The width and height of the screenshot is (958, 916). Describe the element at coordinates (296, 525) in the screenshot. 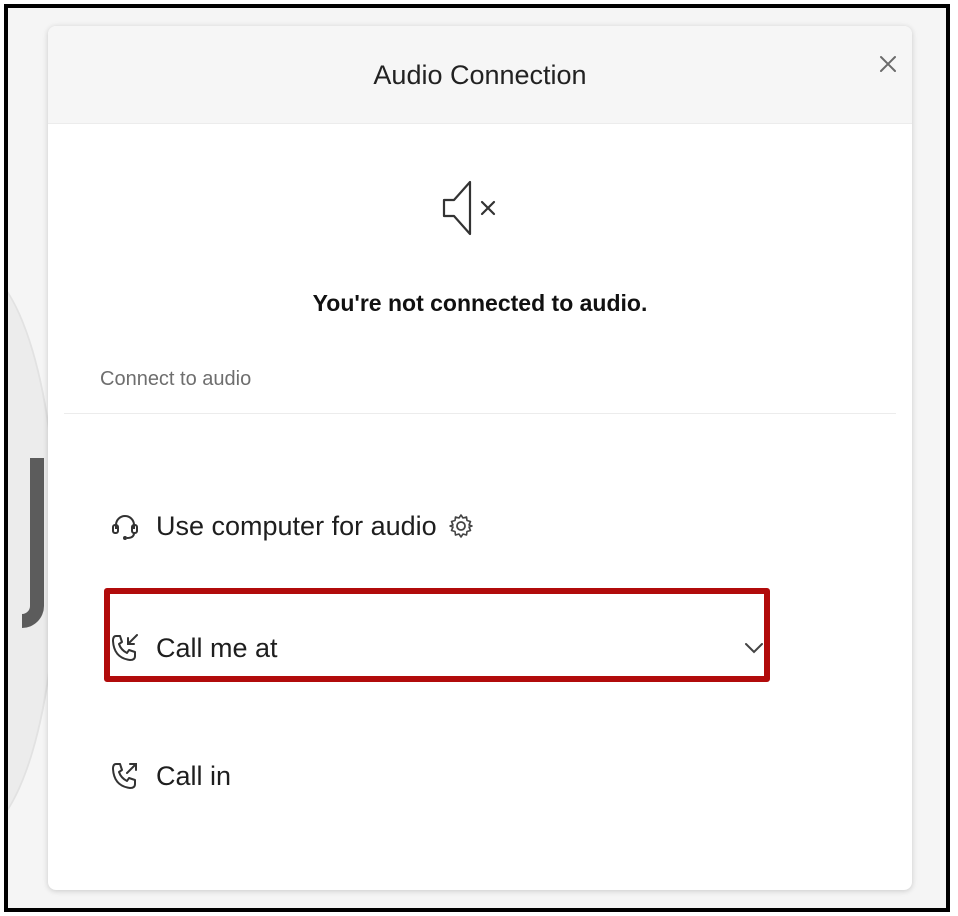

I see `use-computer-audio-label: Use computer for audio` at that location.